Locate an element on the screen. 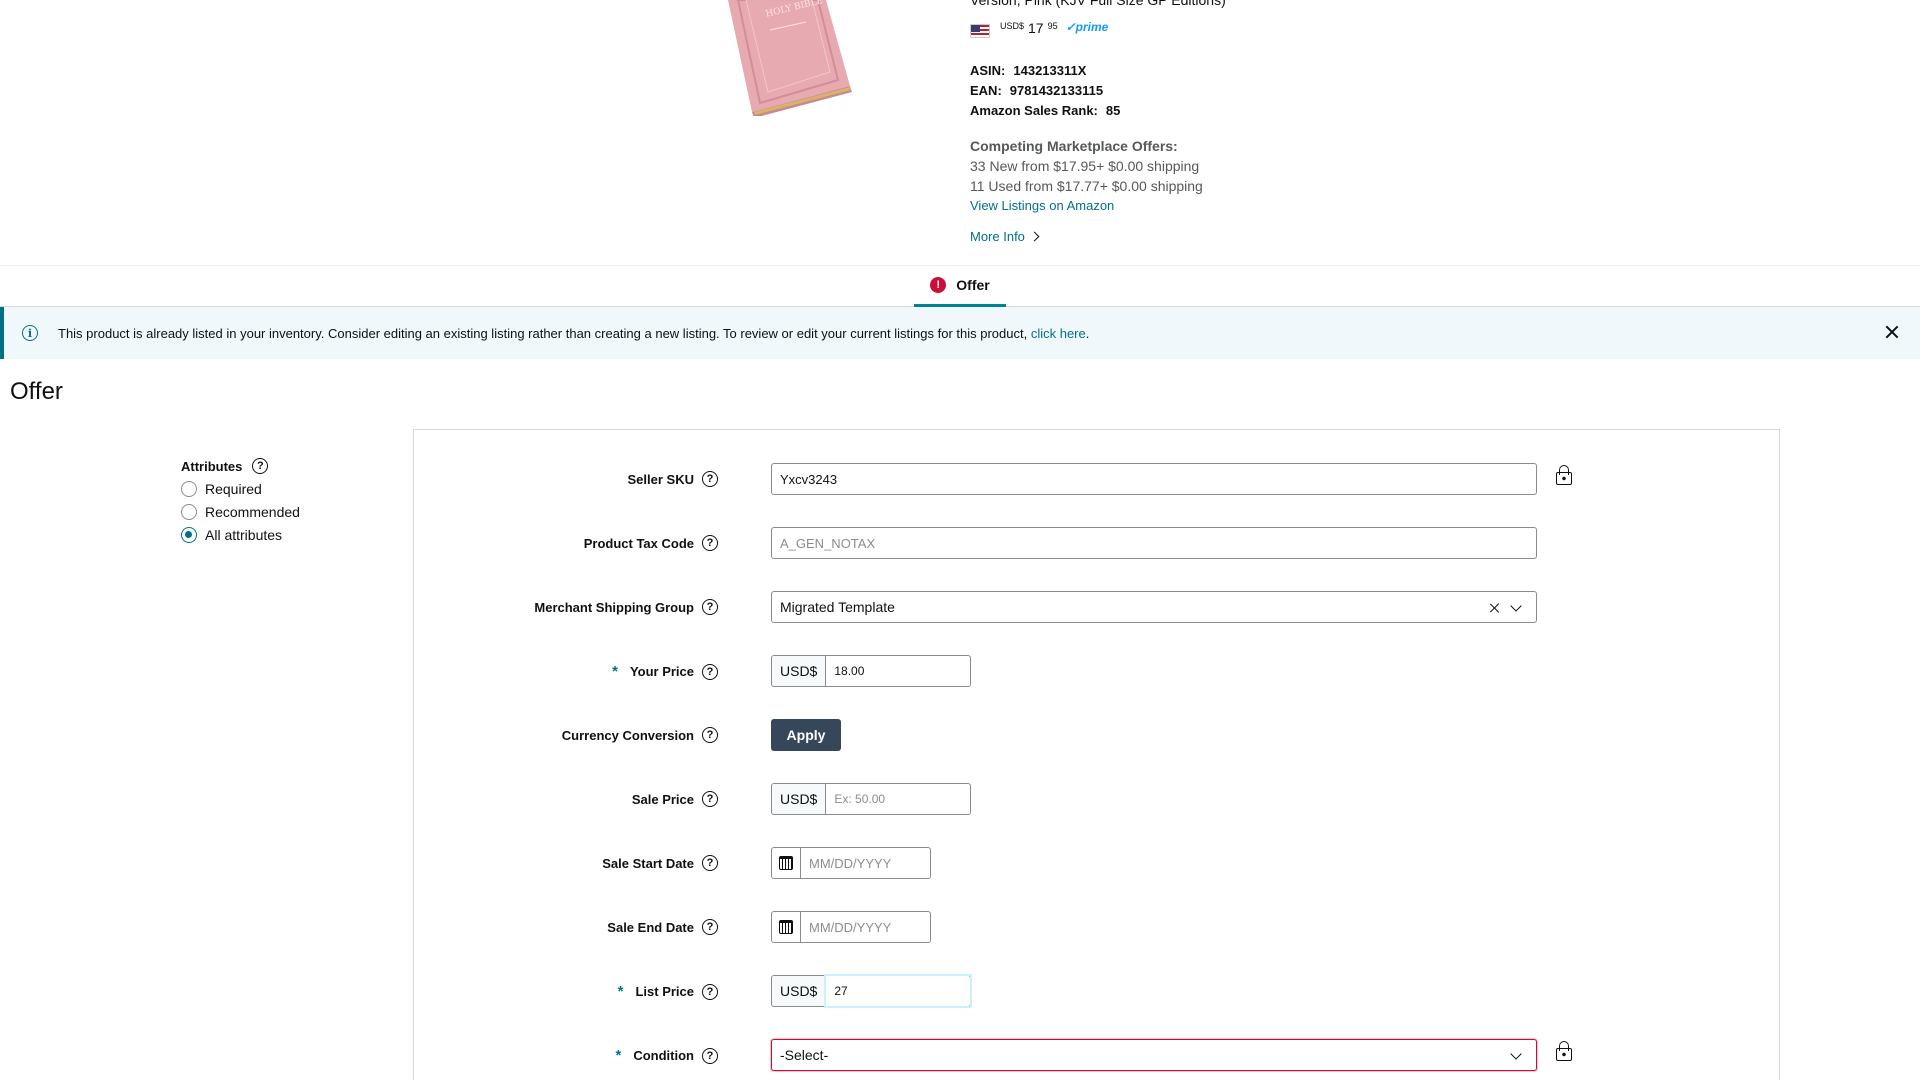  product-tax-code-input is located at coordinates (1154, 543).